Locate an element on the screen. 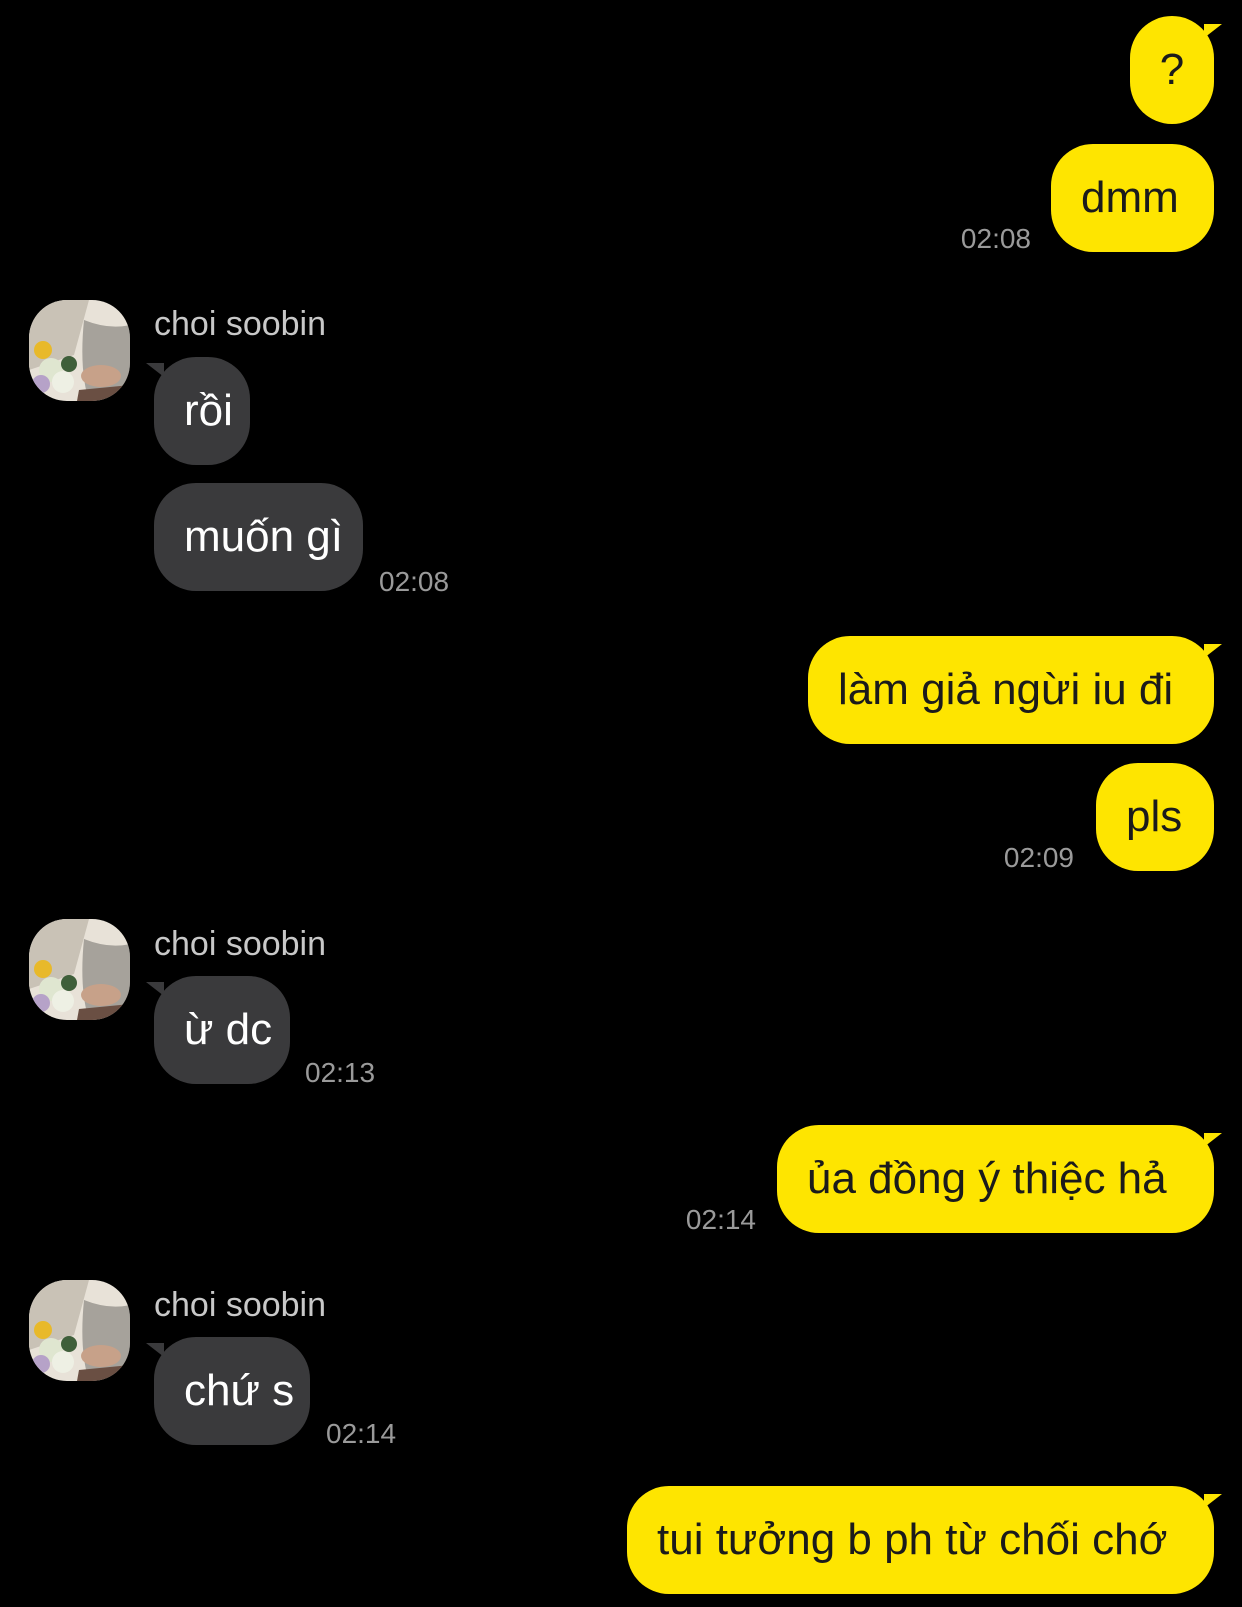  message-text: ủa đồng ý thiệc hả is located at coordinates (987, 1178).